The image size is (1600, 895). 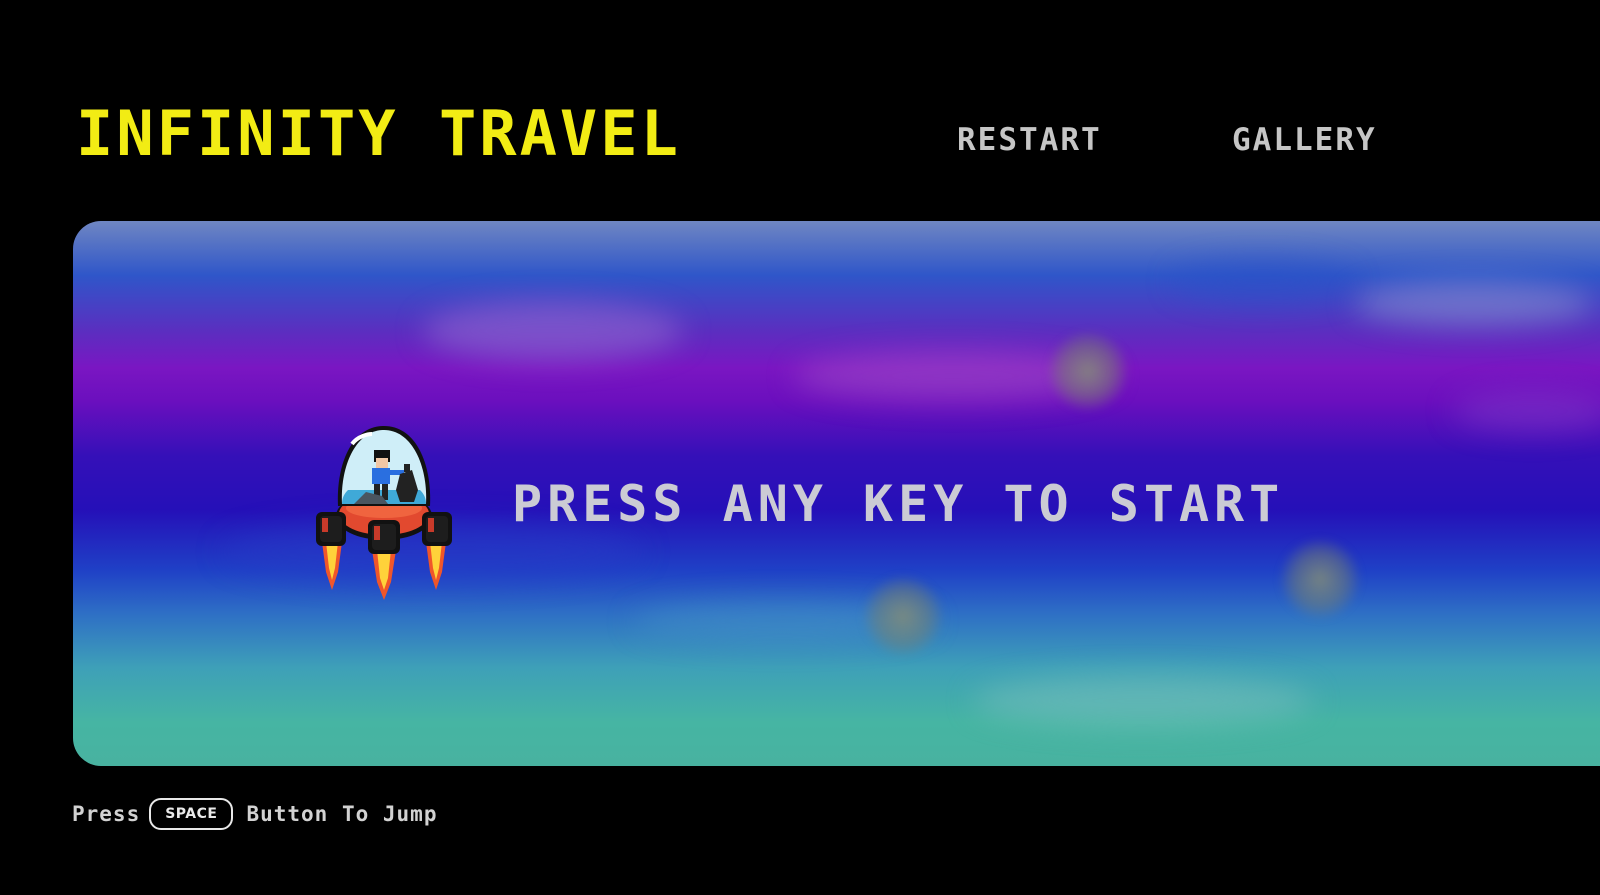 I want to click on rocket-pod-icon, so click(x=384, y=513).